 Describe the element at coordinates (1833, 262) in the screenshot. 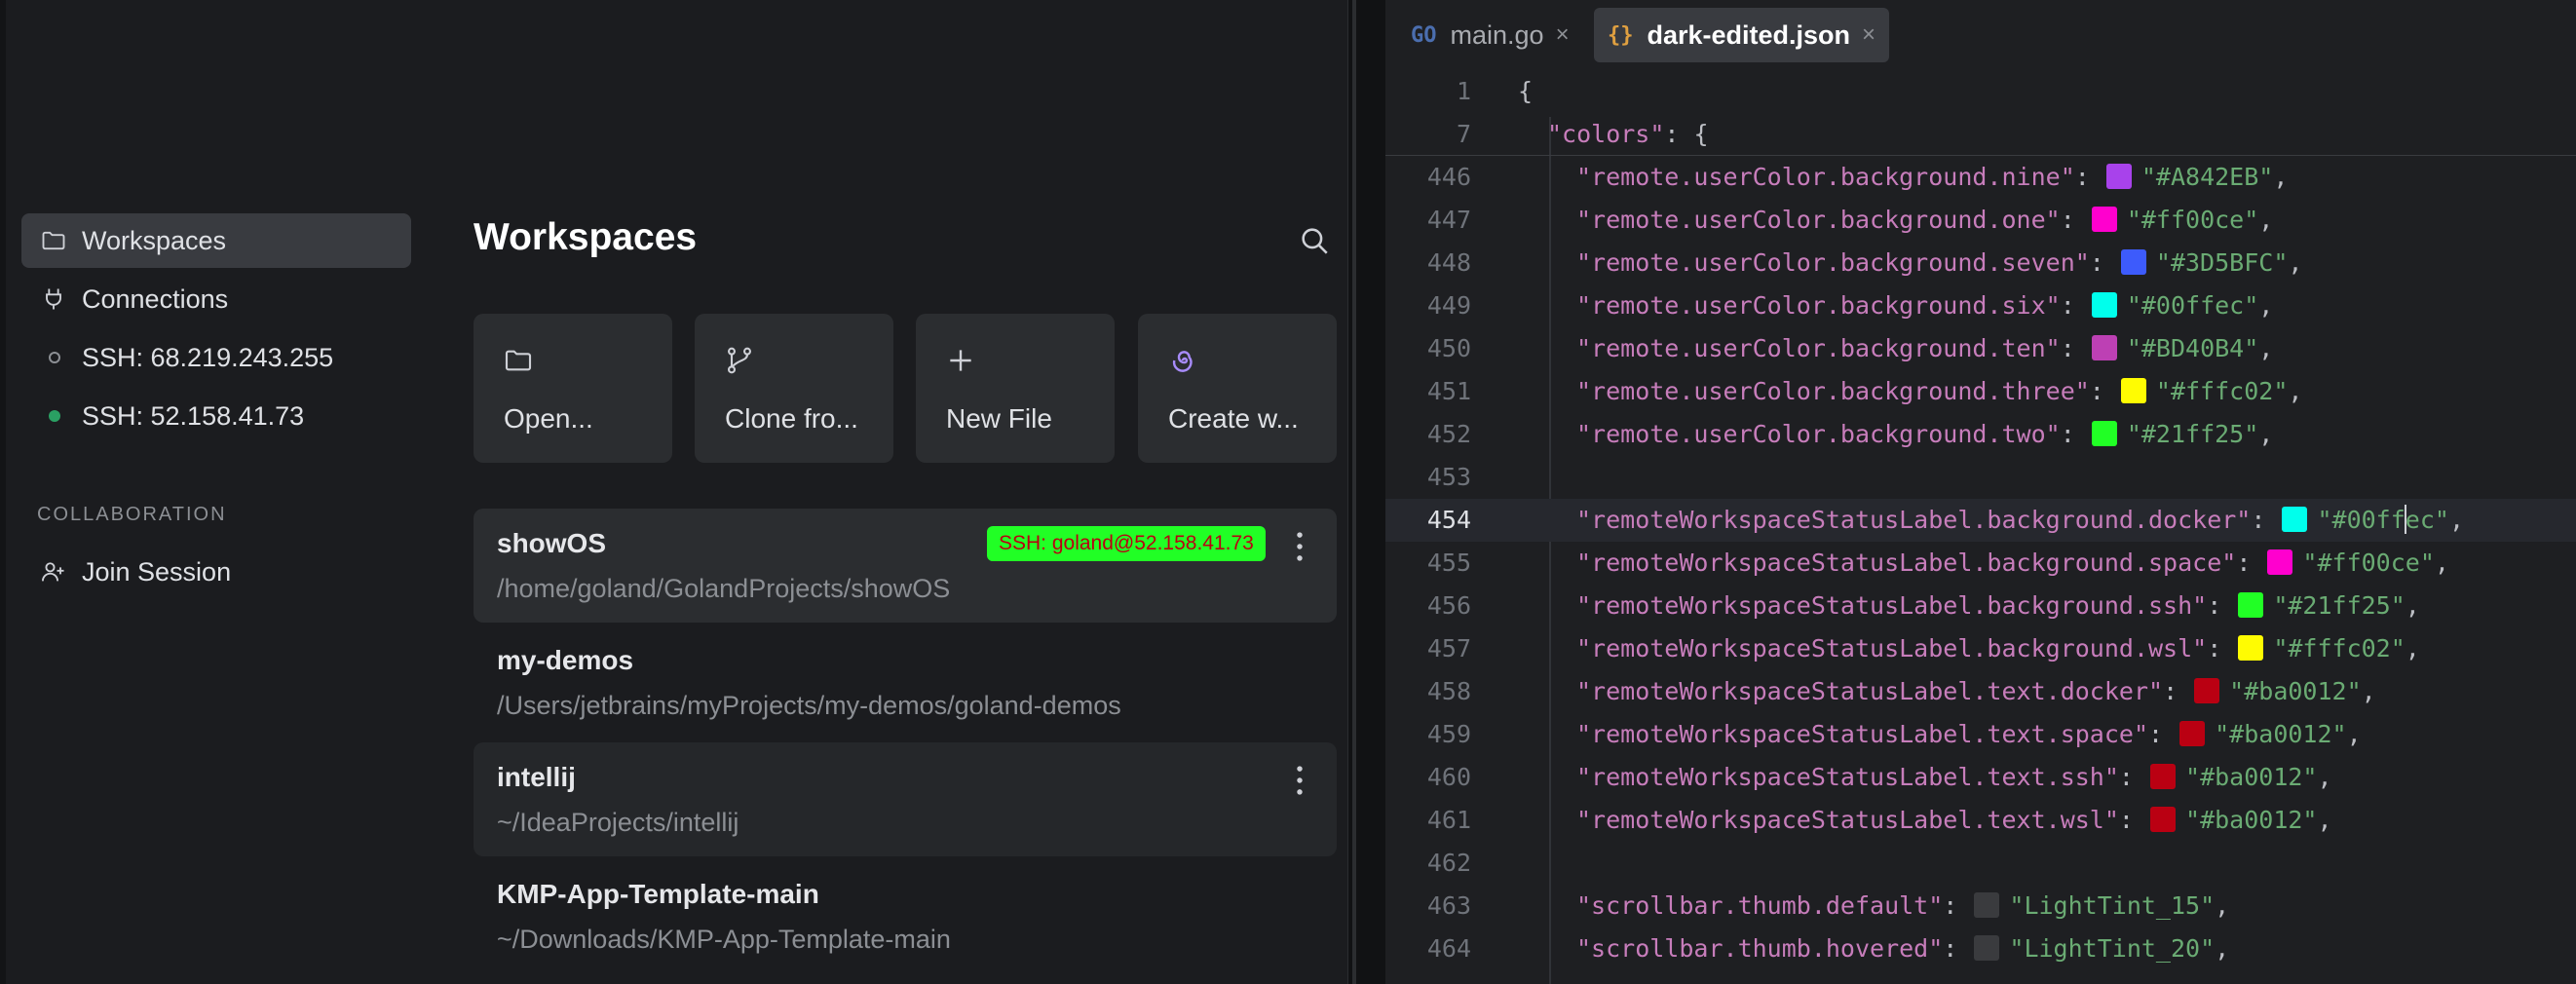

I see `json-key: "remote.userColor.background.seven"` at that location.